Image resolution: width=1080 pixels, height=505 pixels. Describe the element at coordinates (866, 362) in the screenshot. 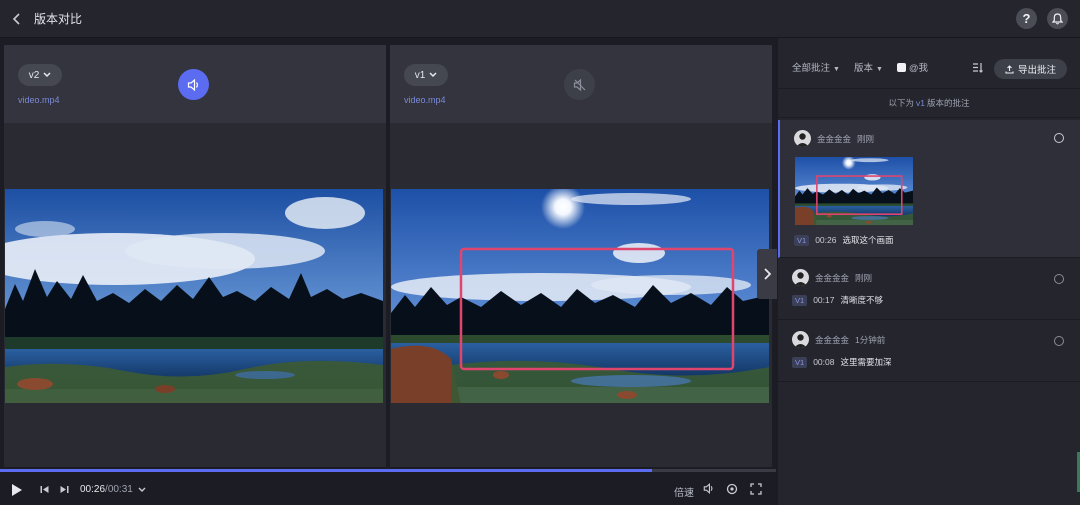

I see `comment-text: 这里需要加深` at that location.